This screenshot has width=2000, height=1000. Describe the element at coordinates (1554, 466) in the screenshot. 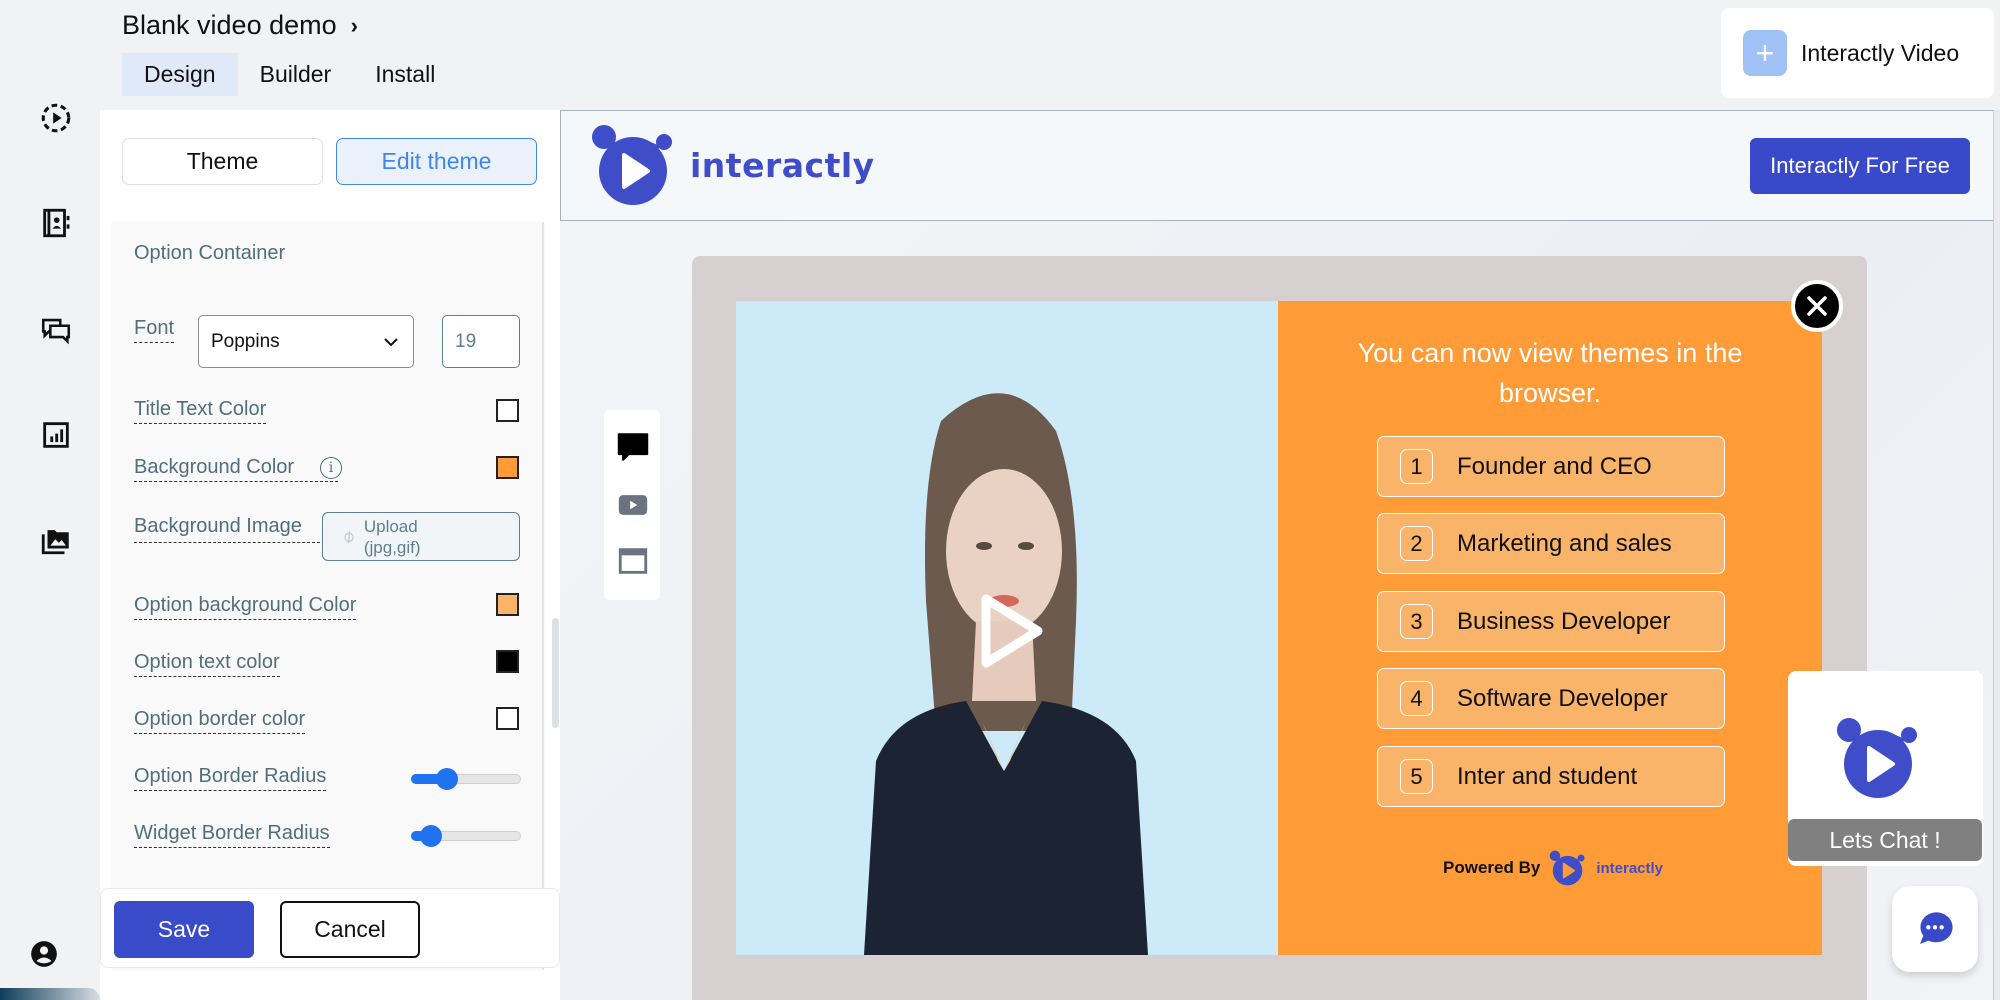

I see `option-text: Founder and CEO` at that location.